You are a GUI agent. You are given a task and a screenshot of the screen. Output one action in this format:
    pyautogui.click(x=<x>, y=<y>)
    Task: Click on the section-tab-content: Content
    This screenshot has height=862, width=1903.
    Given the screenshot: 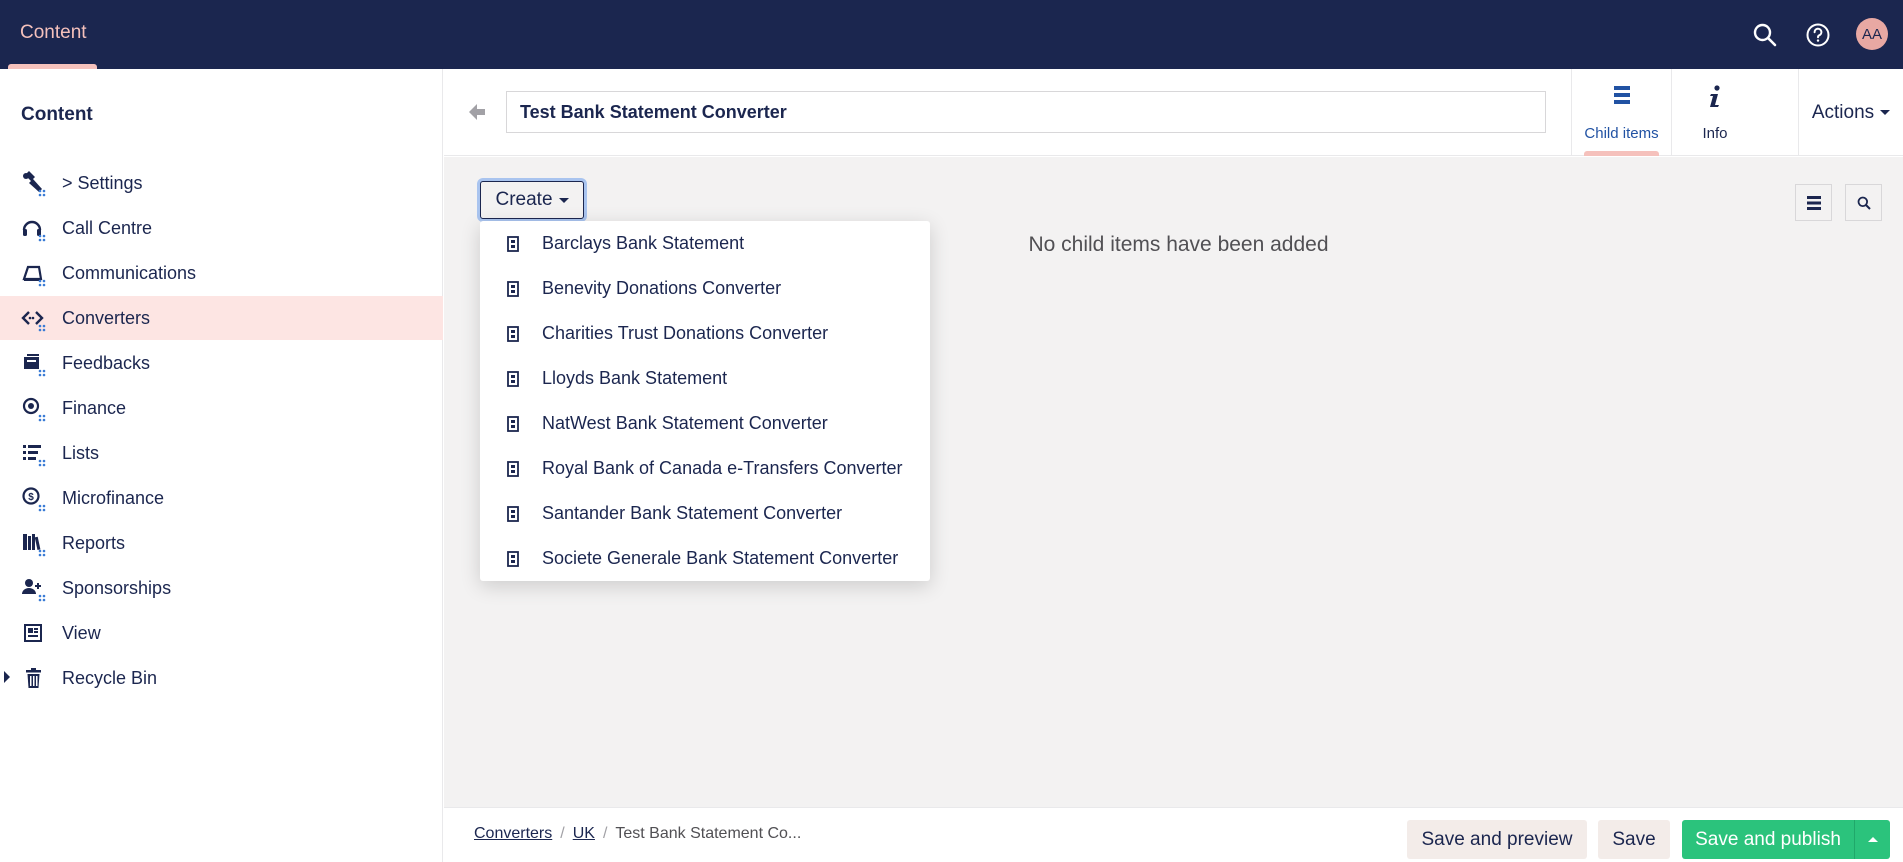 What is the action you would take?
    pyautogui.click(x=53, y=33)
    